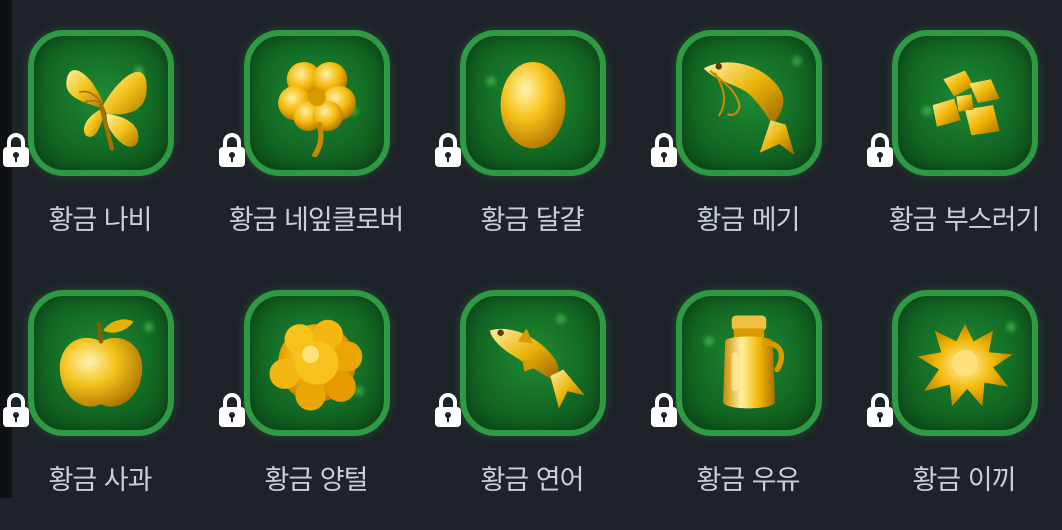  I want to click on item-label: 황금 우유, so click(748, 480).